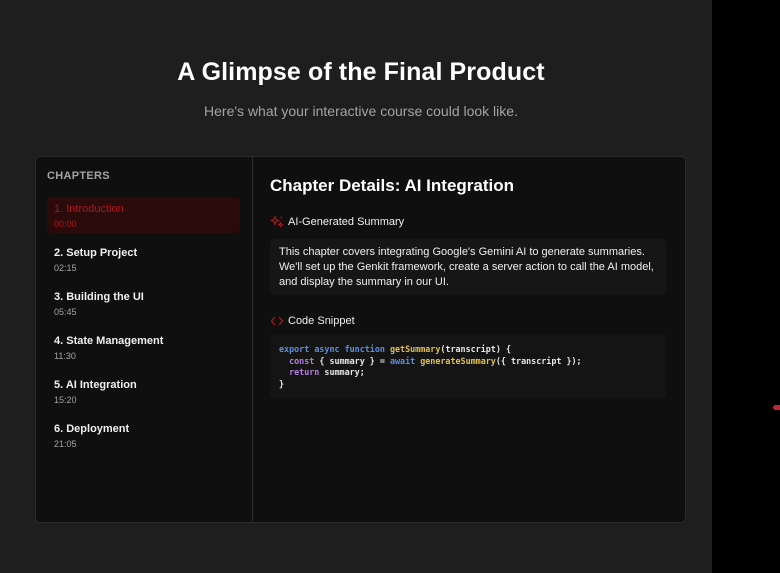 Image resolution: width=780 pixels, height=573 pixels. What do you see at coordinates (78, 176) in the screenshot?
I see `chapters-heading: CHAPTERS` at bounding box center [78, 176].